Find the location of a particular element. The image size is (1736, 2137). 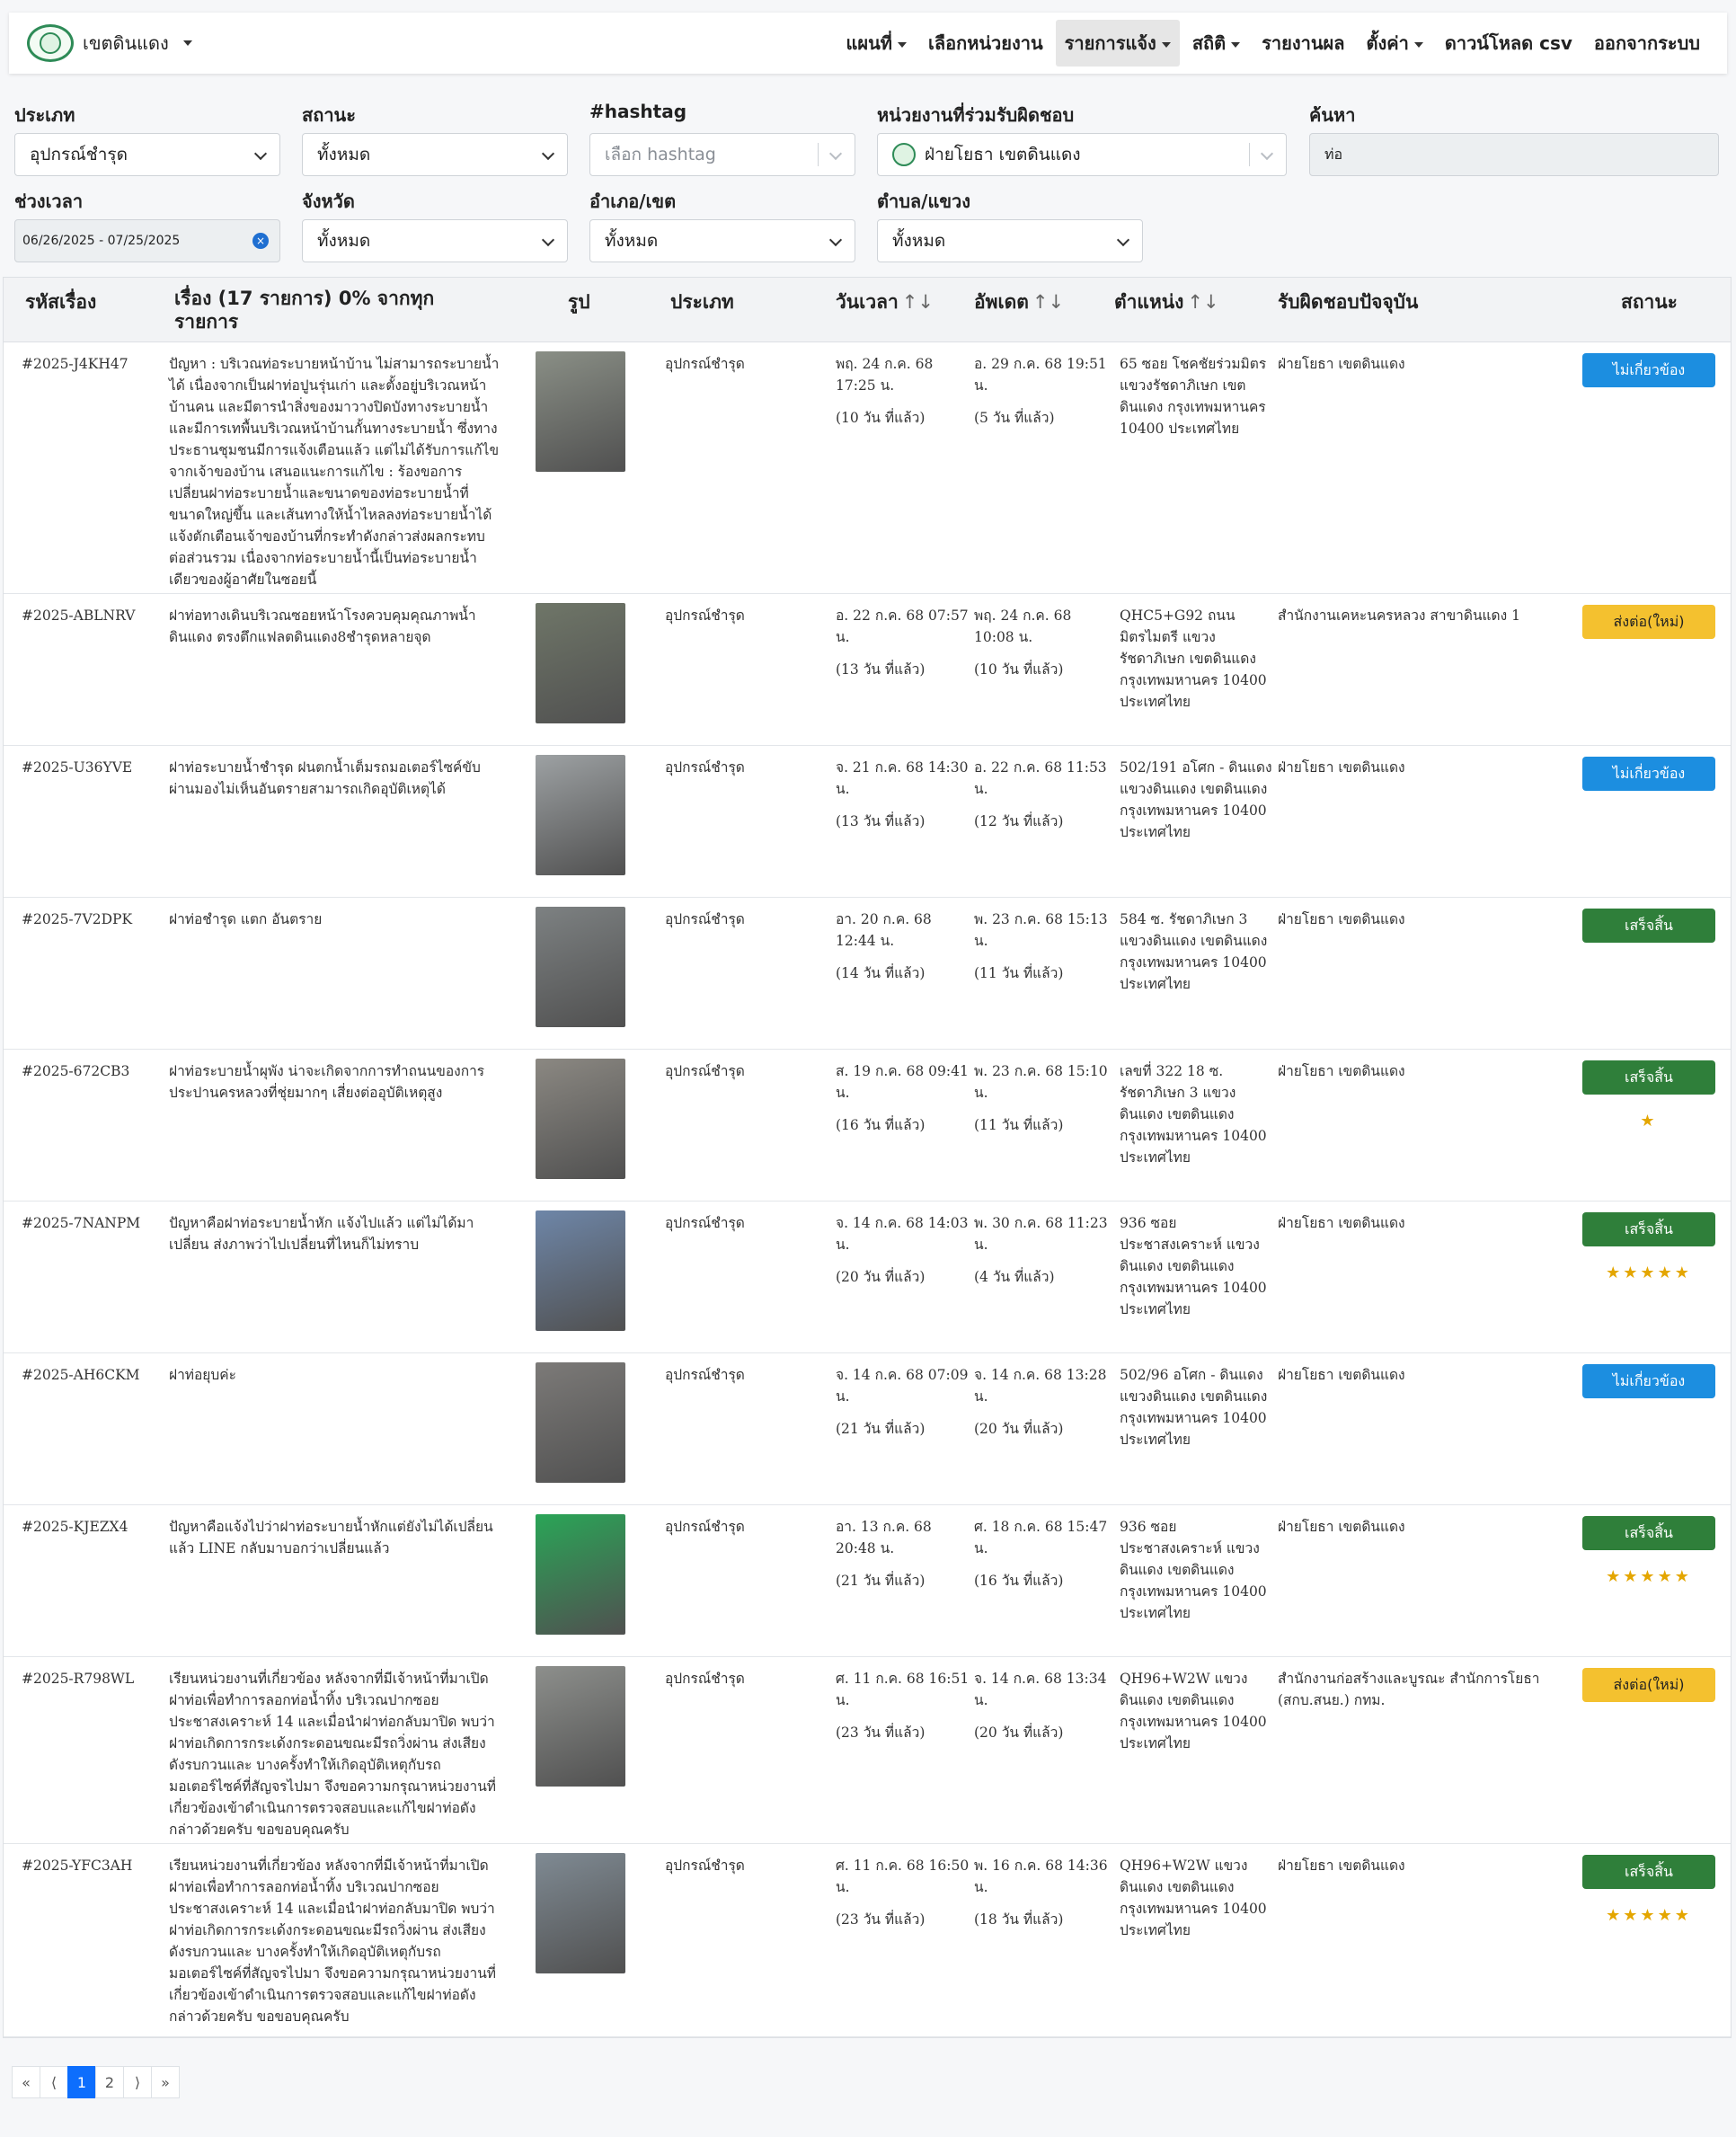

clear-icon: × is located at coordinates (260, 241).